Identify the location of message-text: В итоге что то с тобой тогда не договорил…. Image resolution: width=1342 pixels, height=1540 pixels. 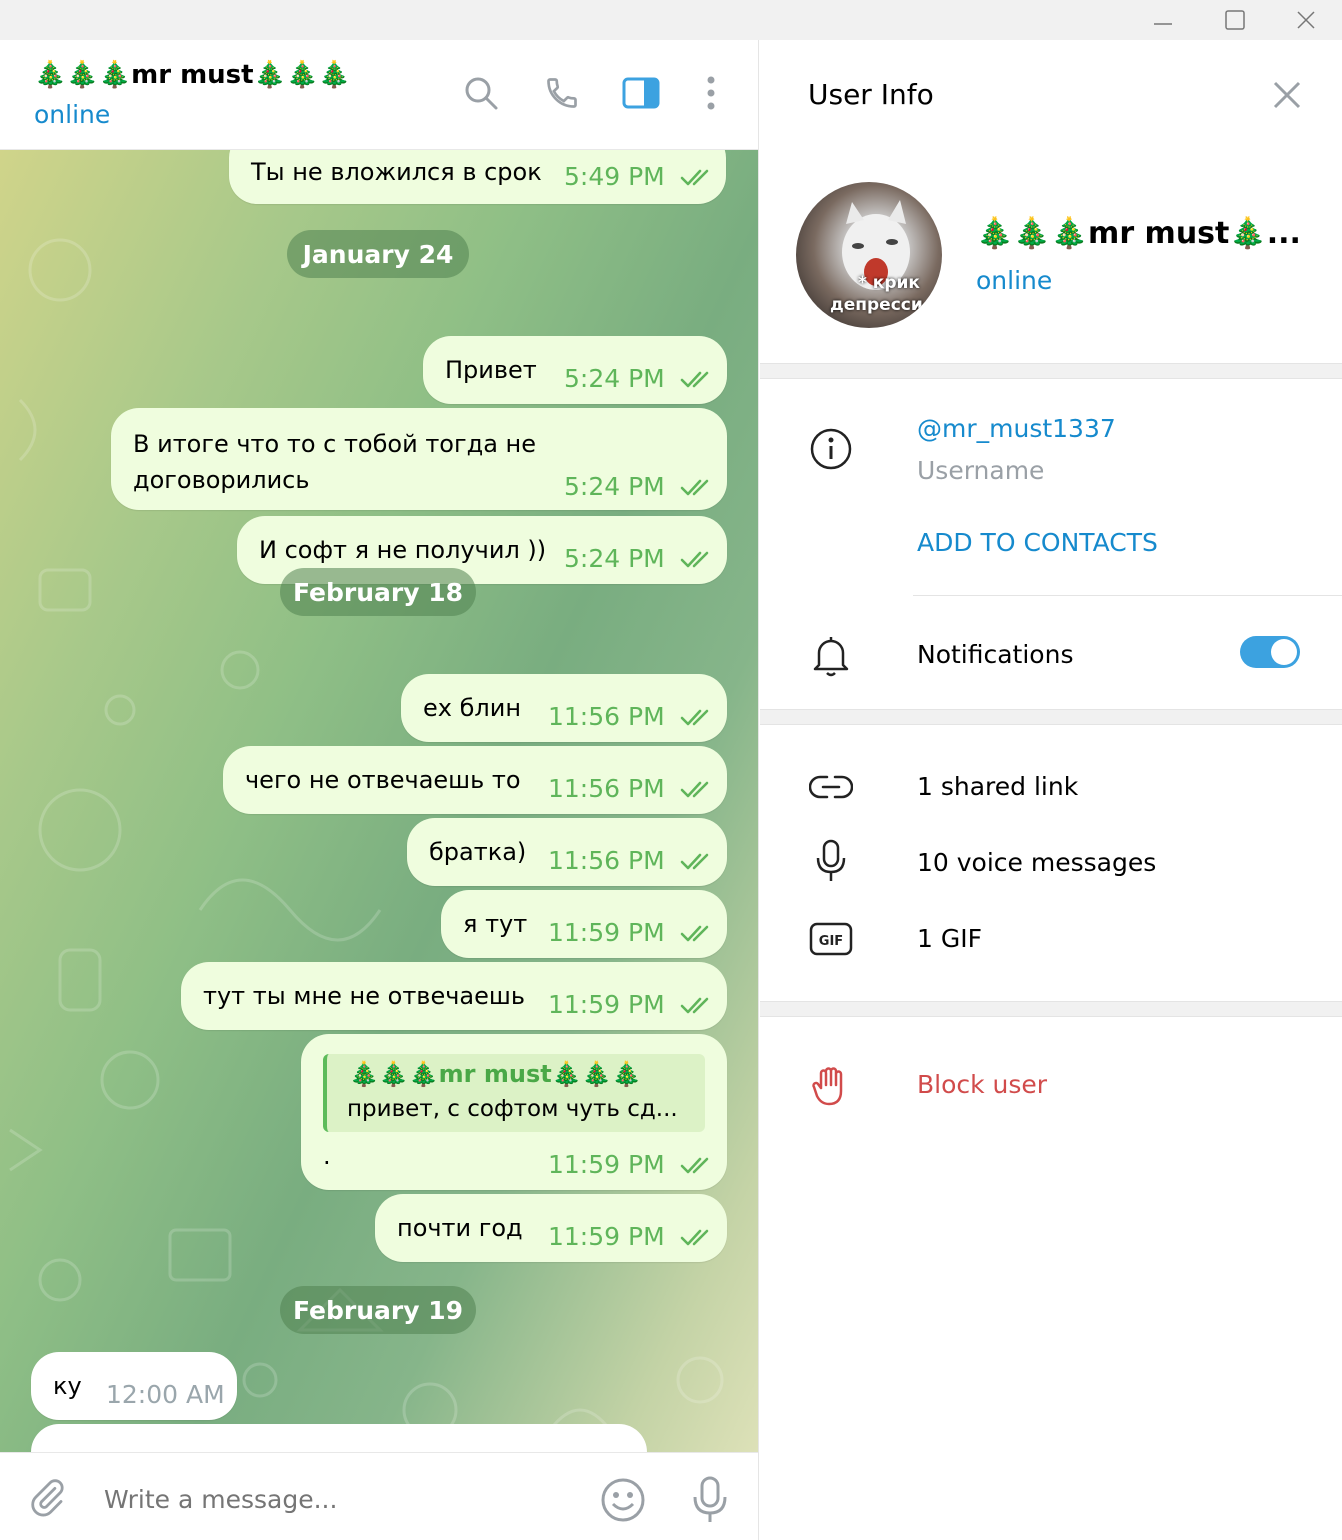
(334, 462).